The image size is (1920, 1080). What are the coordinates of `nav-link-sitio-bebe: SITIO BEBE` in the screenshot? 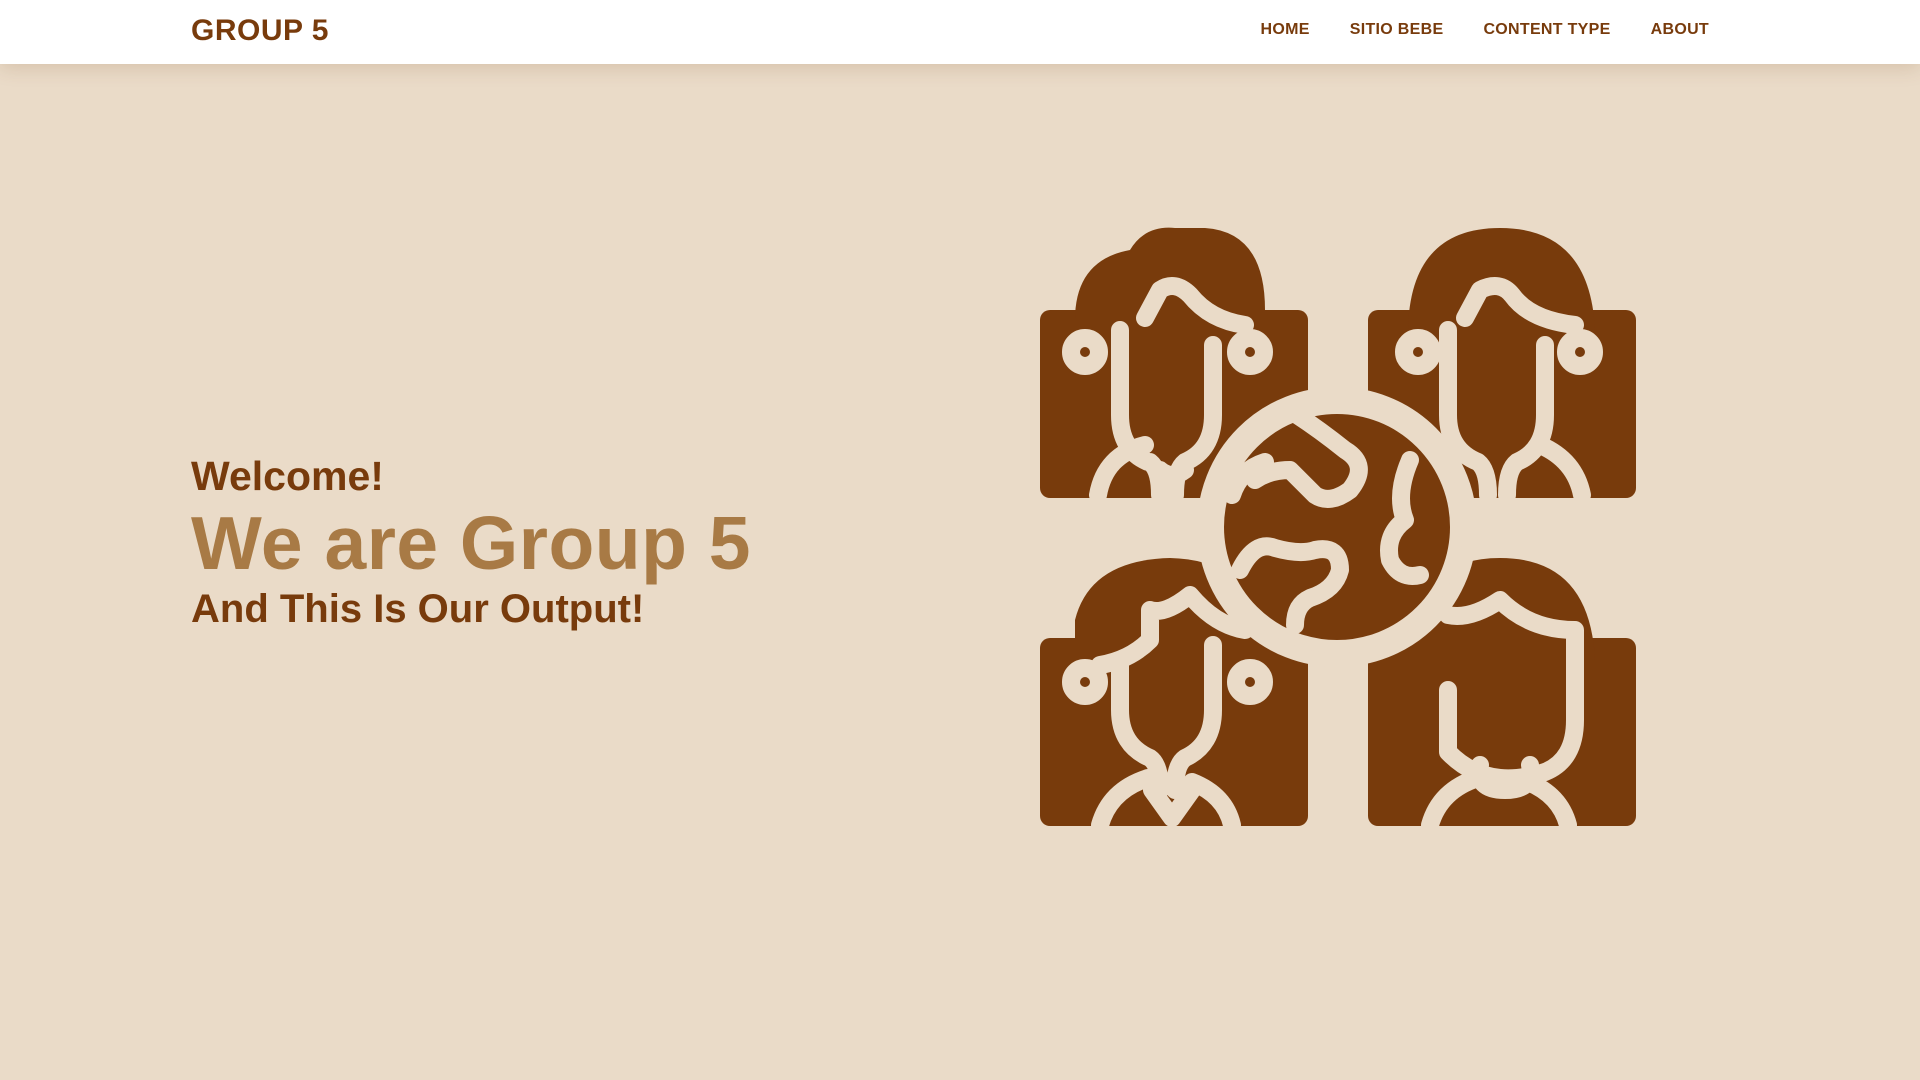 It's located at (1397, 30).